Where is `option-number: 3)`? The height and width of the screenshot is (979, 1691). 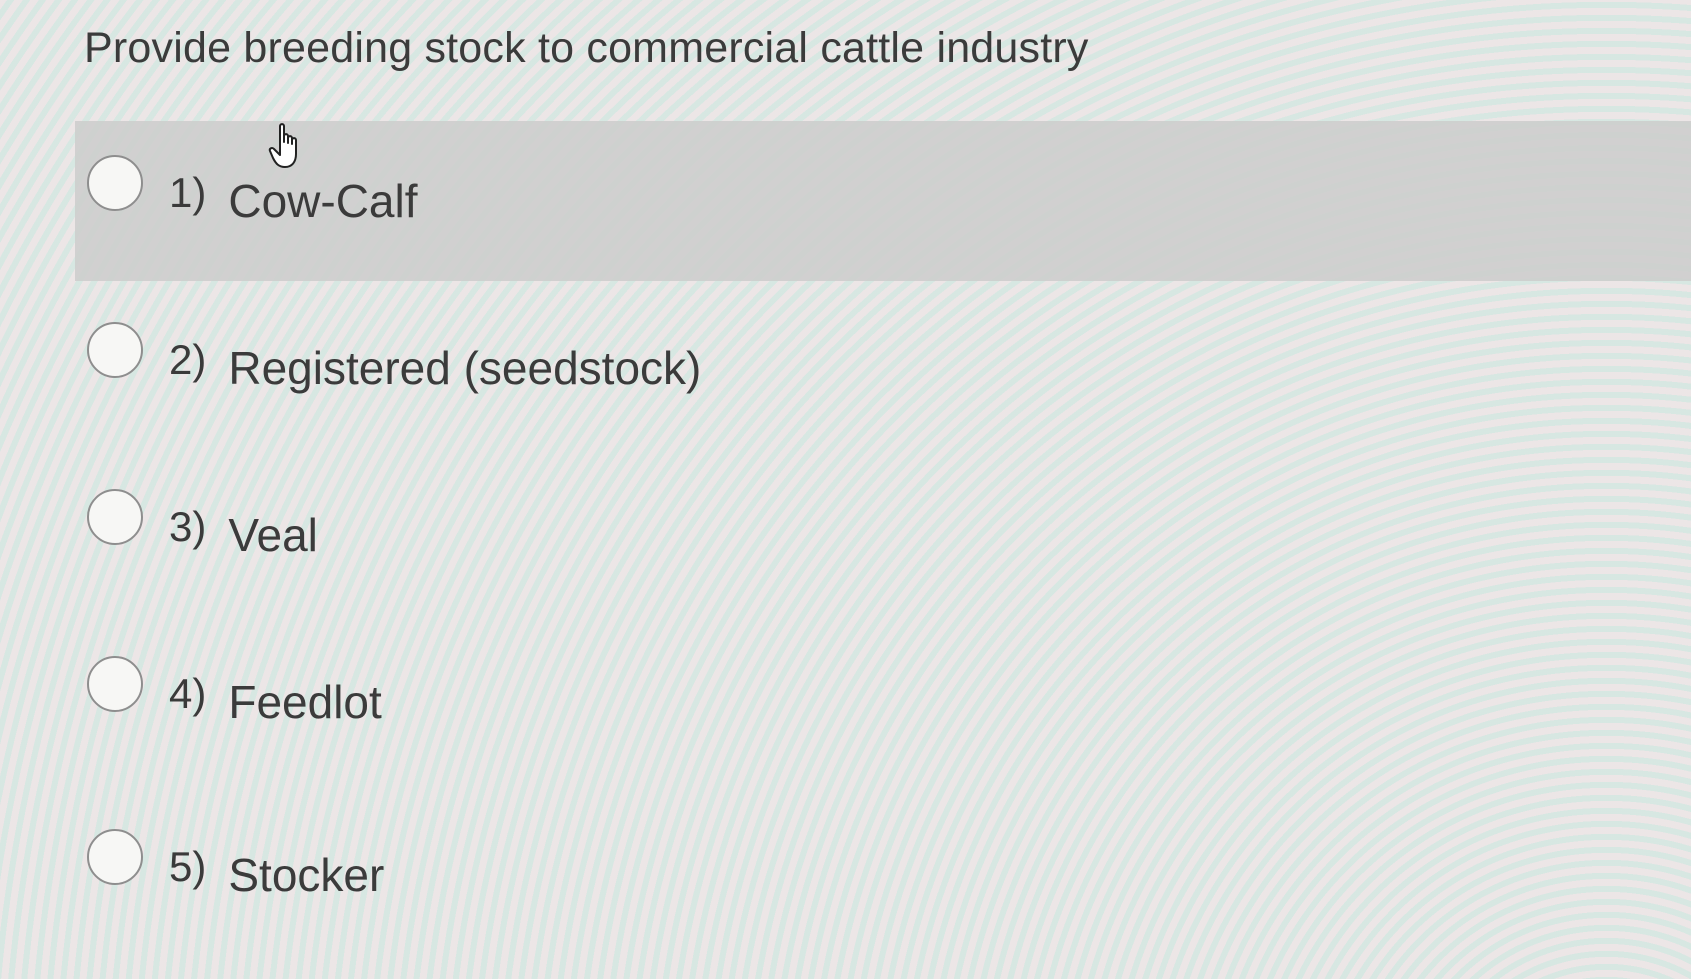 option-number: 3) is located at coordinates (188, 526).